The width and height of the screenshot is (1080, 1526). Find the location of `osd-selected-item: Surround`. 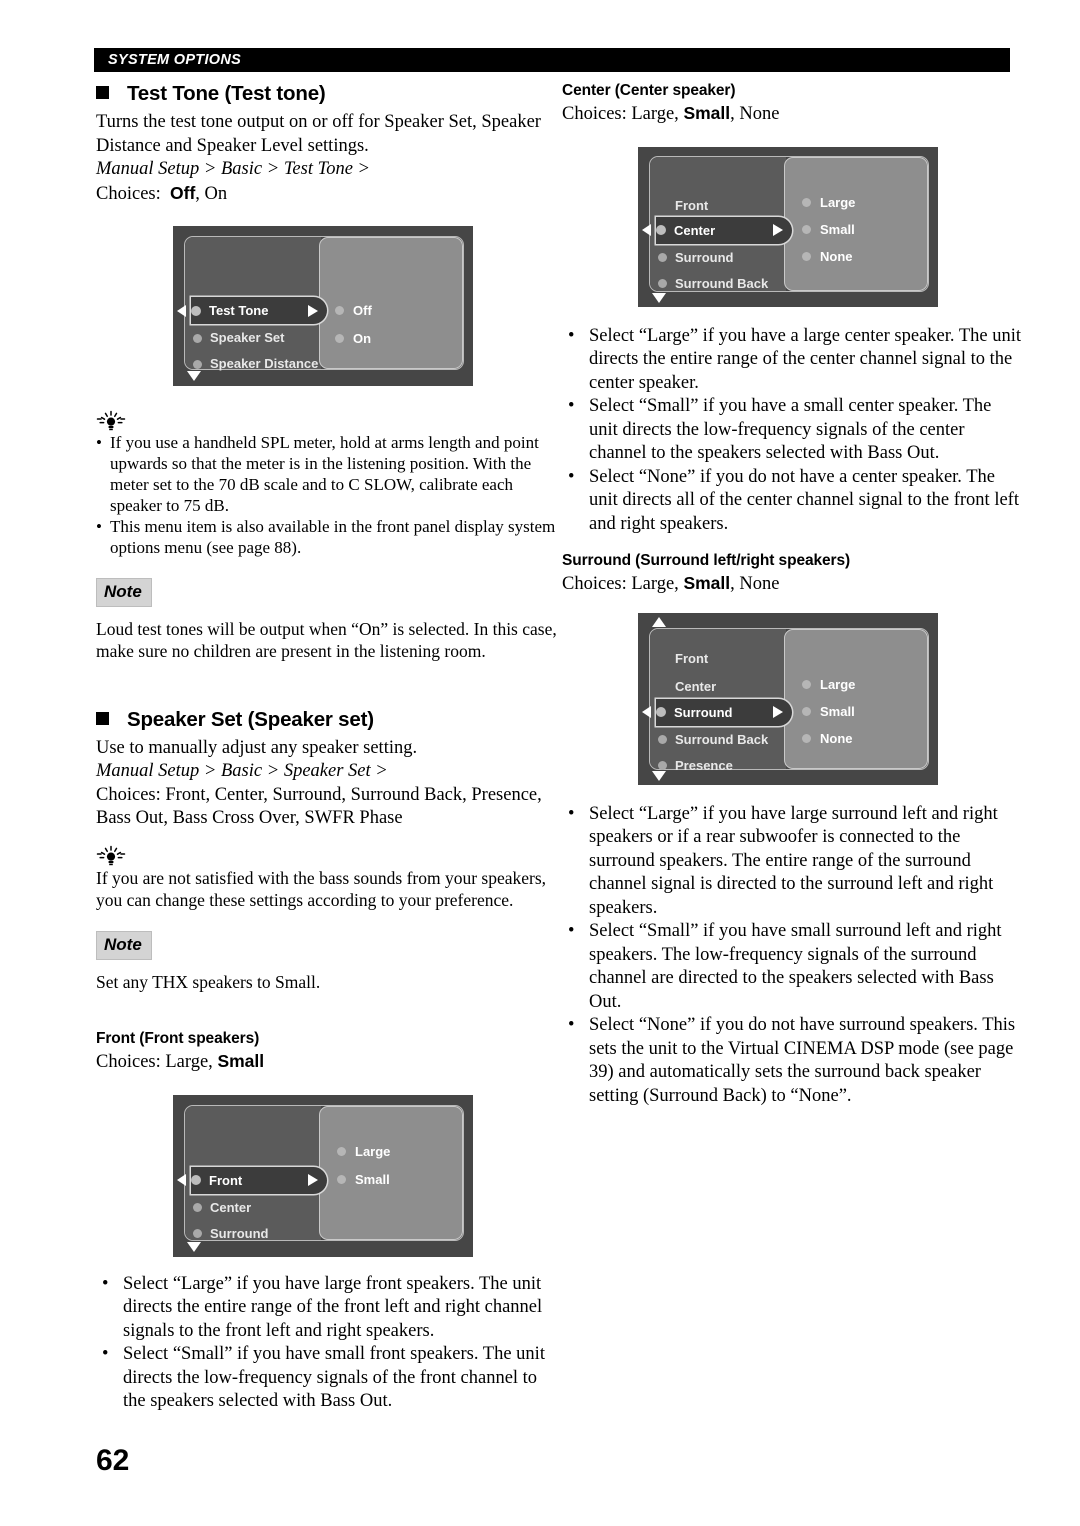

osd-selected-item: Surround is located at coordinates (717, 712).